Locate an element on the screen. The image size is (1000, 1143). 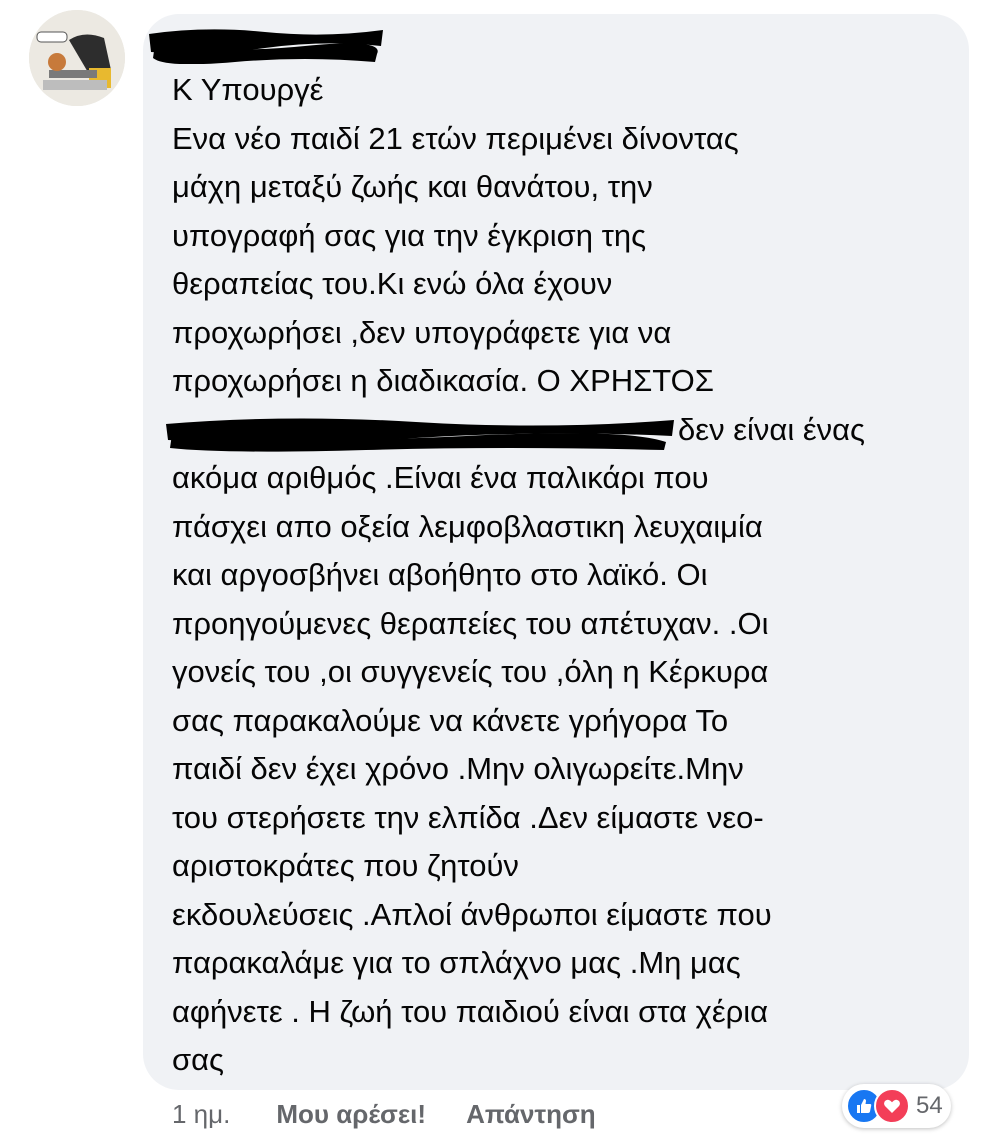
comment-actions: 1 ημ. Μου αρέσει! Απάντηση is located at coordinates (404, 1114).